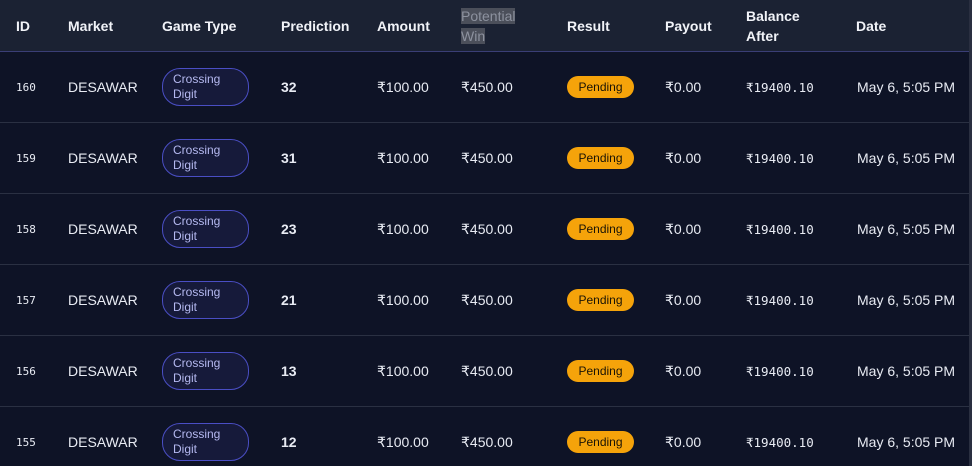  Describe the element at coordinates (289, 87) in the screenshot. I see `prediction-value: 32` at that location.